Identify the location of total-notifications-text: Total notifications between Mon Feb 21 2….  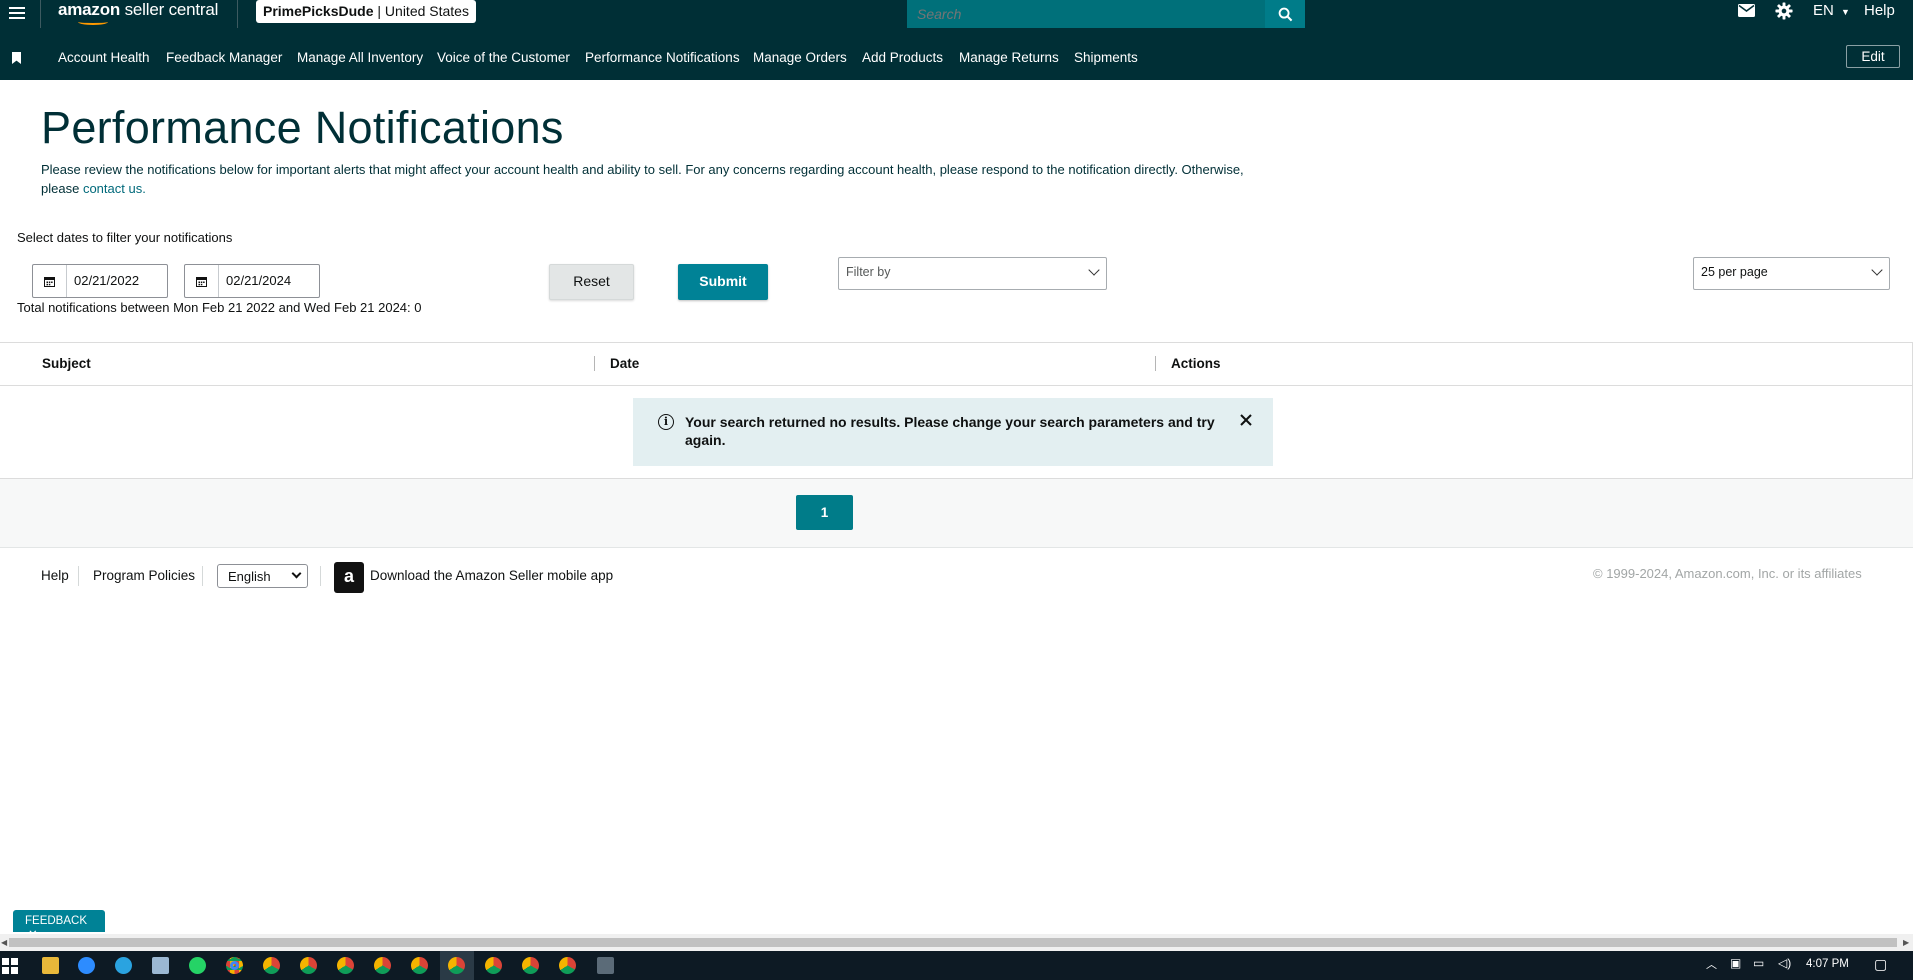
(219, 307).